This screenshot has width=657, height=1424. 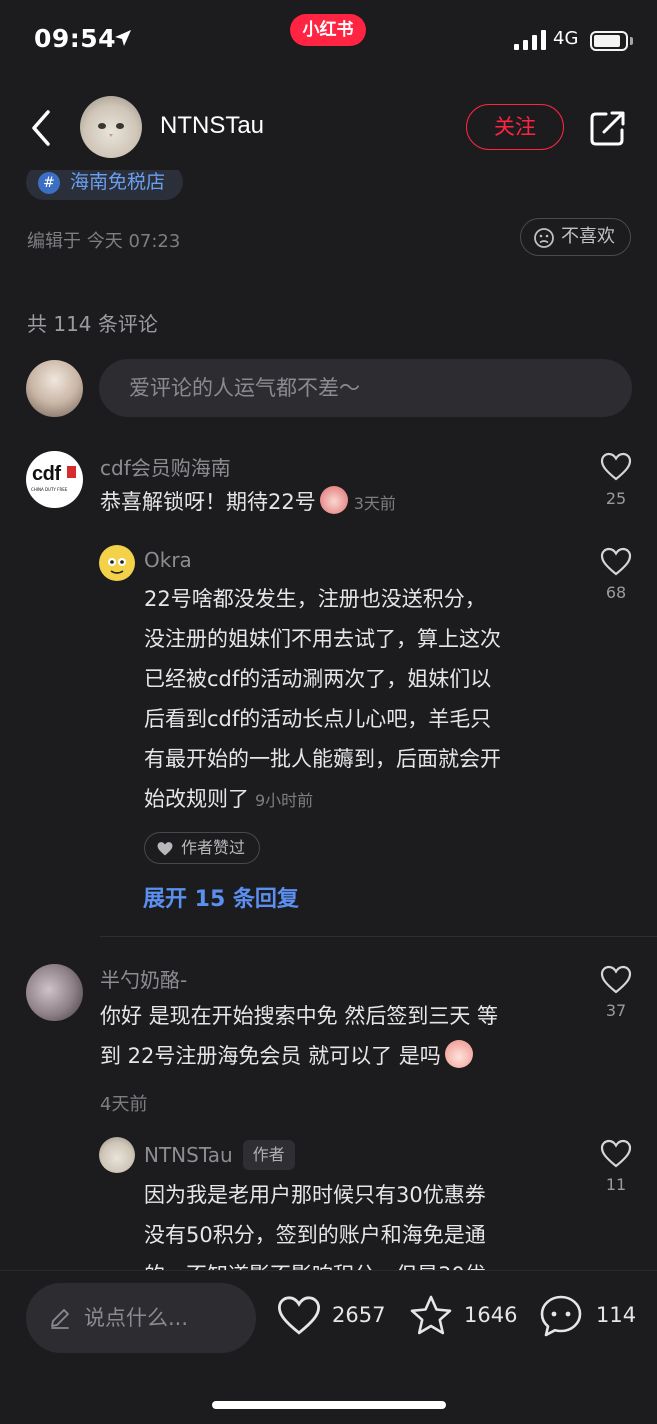 What do you see at coordinates (46, 474) in the screenshot?
I see `cdf-logo-text: cdf` at bounding box center [46, 474].